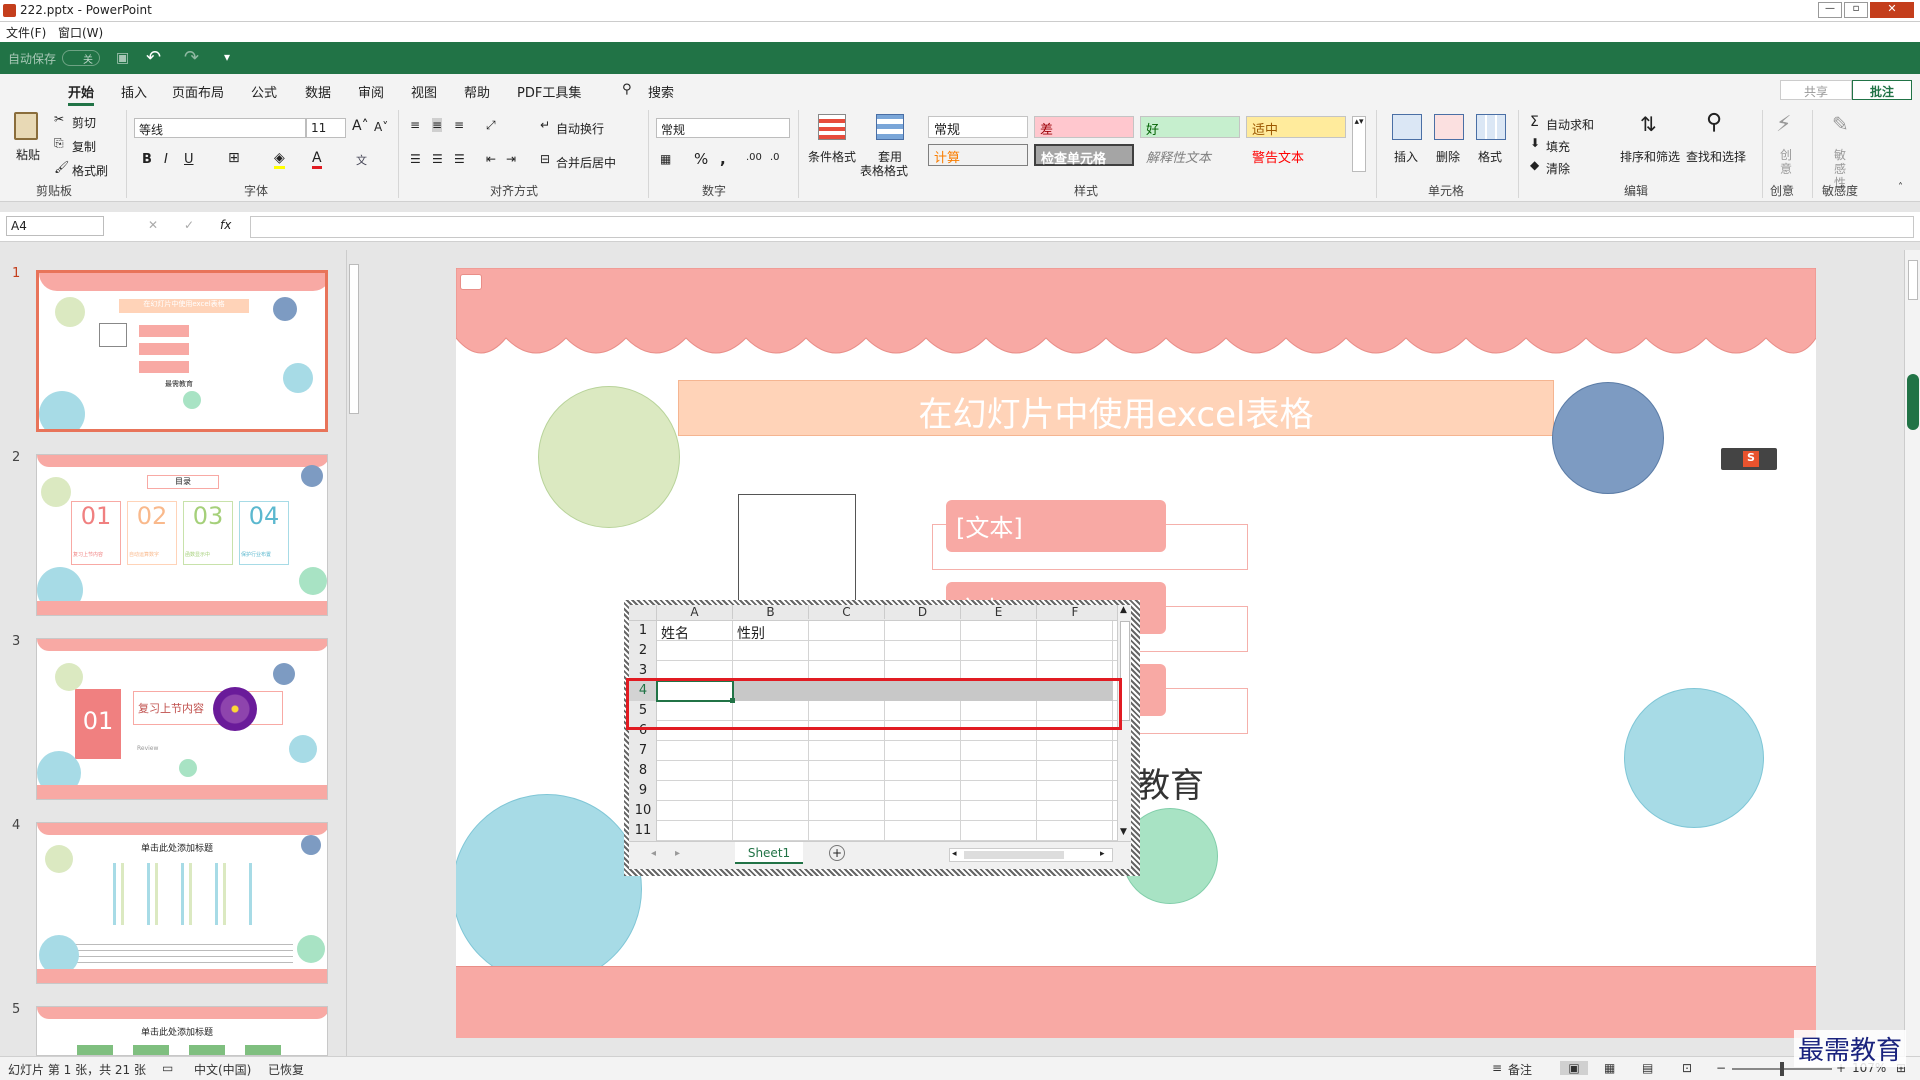 Image resolution: width=1920 pixels, height=1080 pixels. I want to click on conditional-format-button: 条件格式, so click(832, 156).